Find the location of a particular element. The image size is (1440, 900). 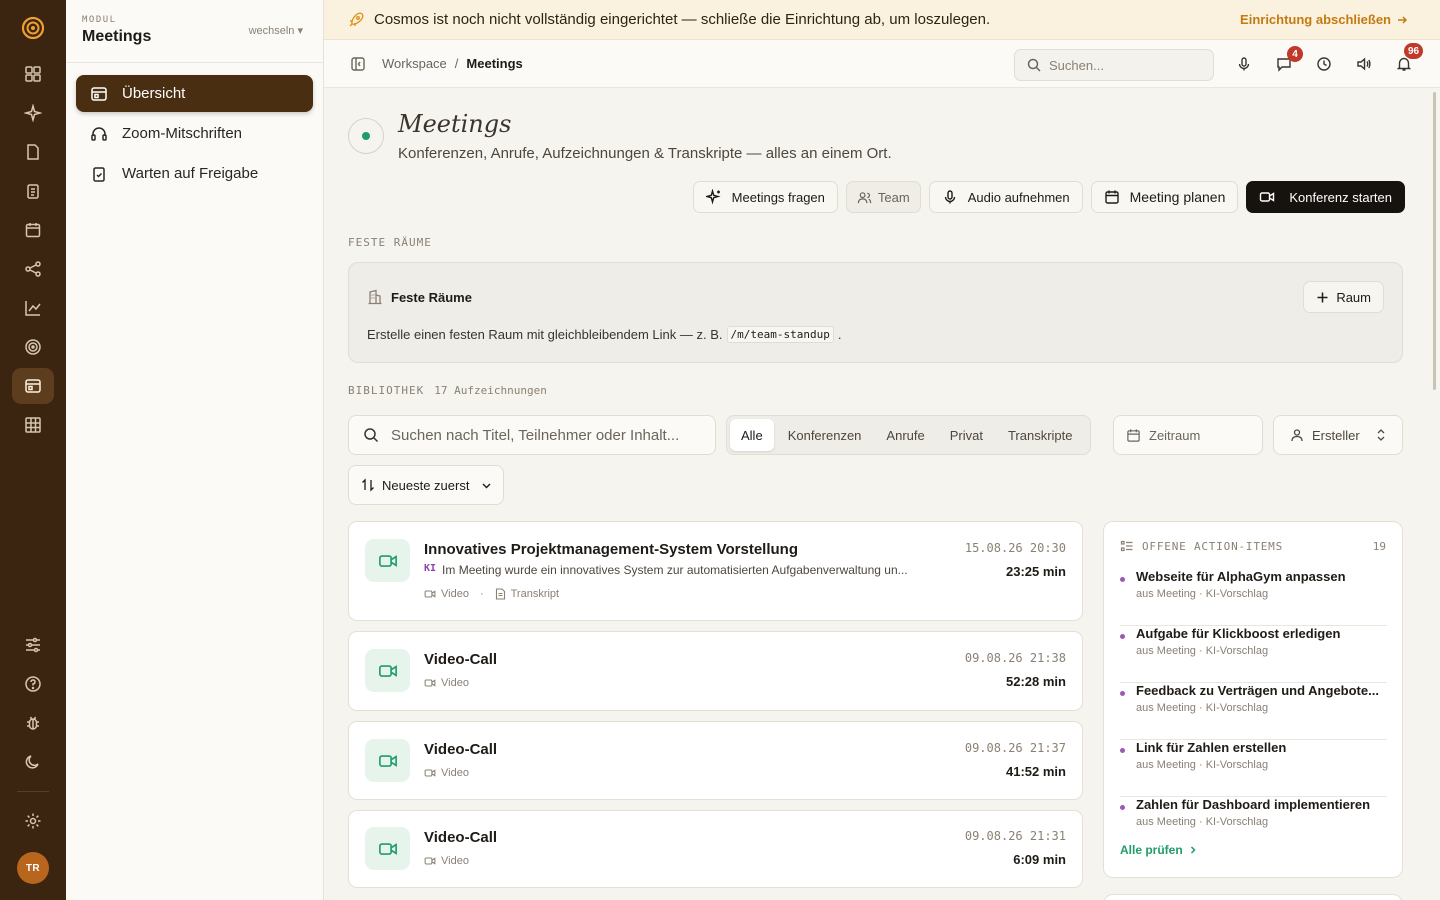

start-conference-label: Konferenz starten is located at coordinates (1340, 197).